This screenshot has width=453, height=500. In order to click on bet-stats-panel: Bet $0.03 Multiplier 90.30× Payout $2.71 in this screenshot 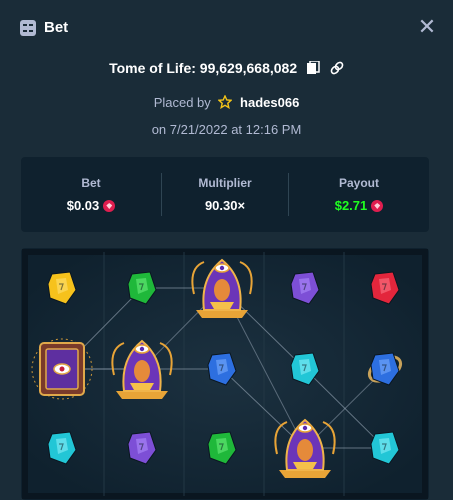, I will do `click(225, 194)`.